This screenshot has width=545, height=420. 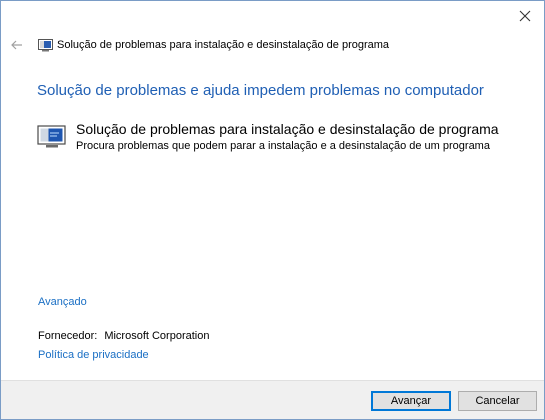 I want to click on privacy-policy-link: Política de privacidade, so click(x=93, y=355).